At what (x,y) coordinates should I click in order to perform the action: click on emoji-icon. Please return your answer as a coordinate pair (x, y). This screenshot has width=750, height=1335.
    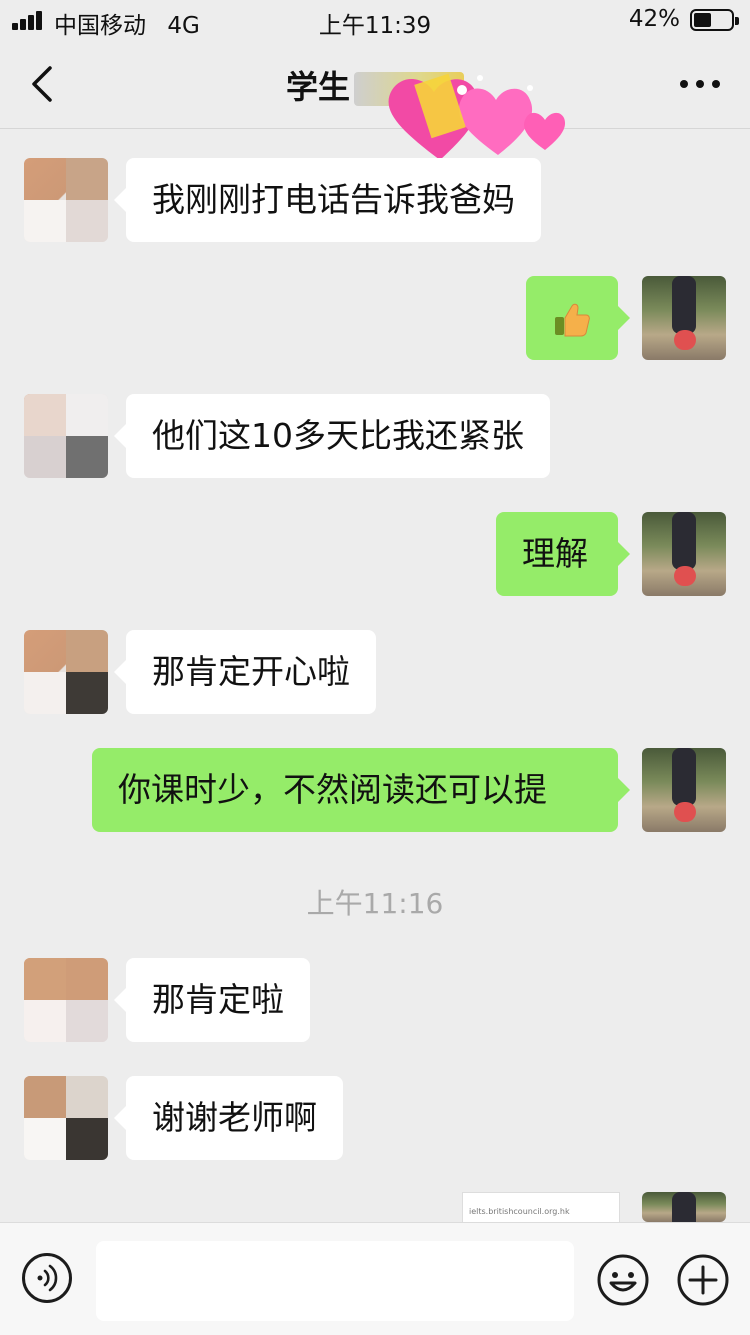
    Looking at the image, I should click on (623, 1280).